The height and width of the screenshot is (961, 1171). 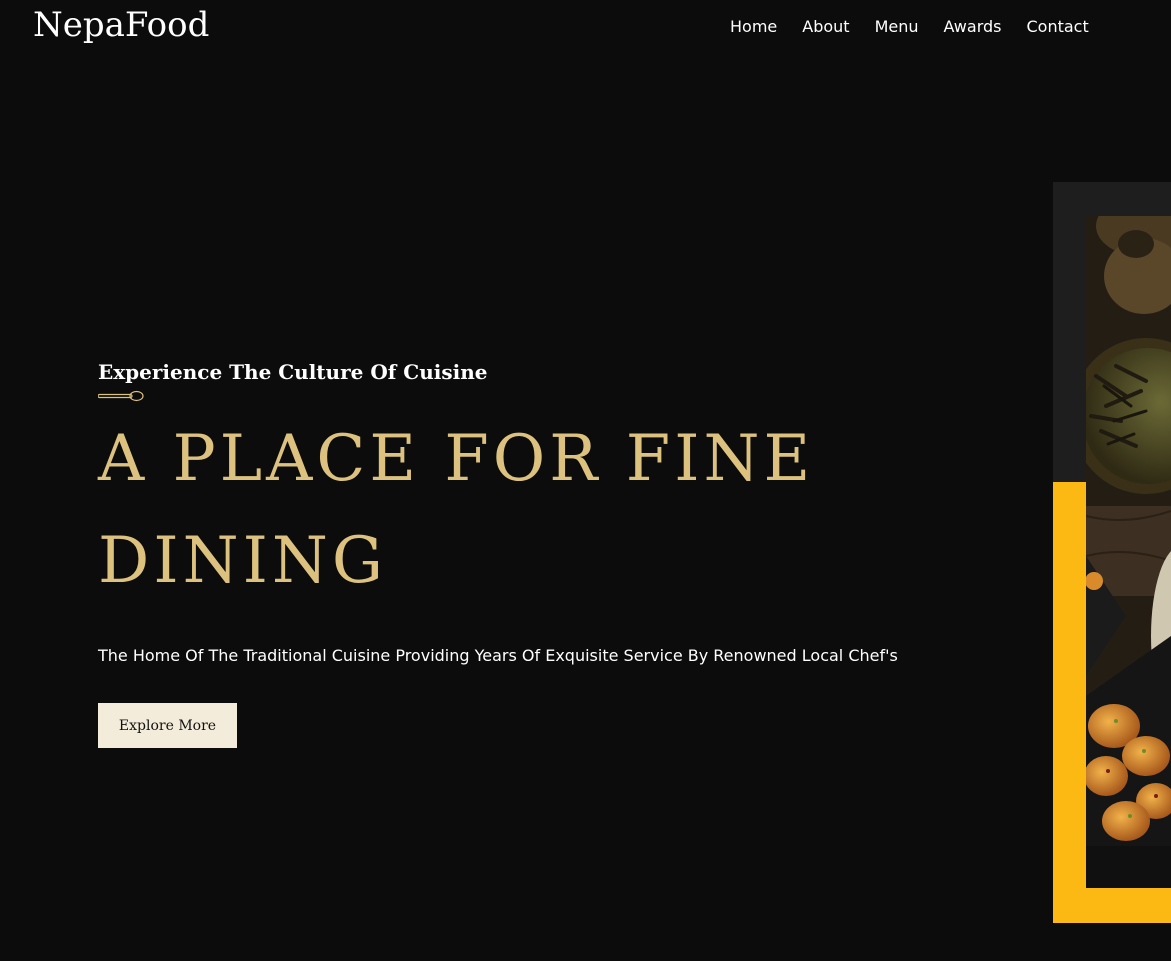 I want to click on nav-link-home: Home, so click(x=753, y=27).